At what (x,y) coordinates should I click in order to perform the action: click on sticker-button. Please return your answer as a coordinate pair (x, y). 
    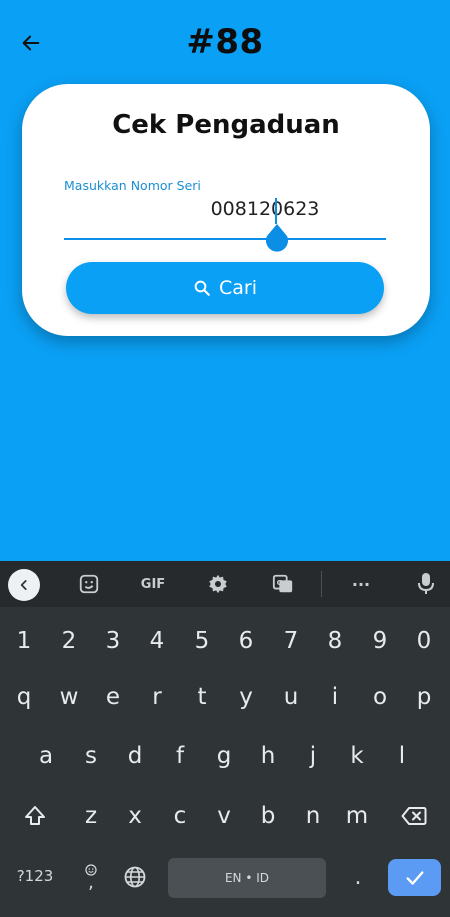
    Looking at the image, I should click on (89, 584).